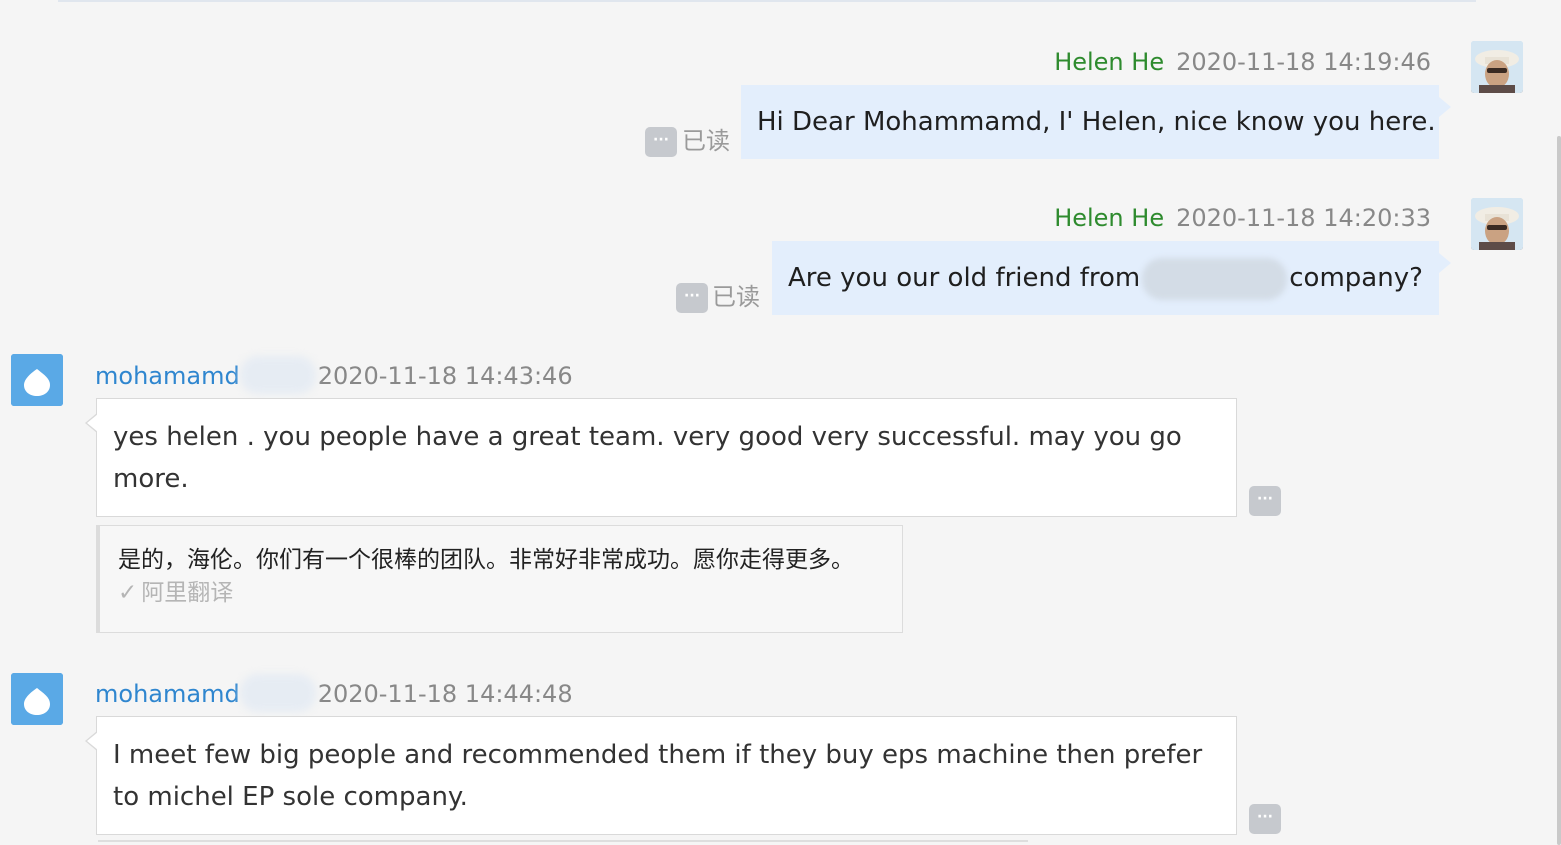  I want to click on message-time: 2020-11-18 14:43:46, so click(445, 376).